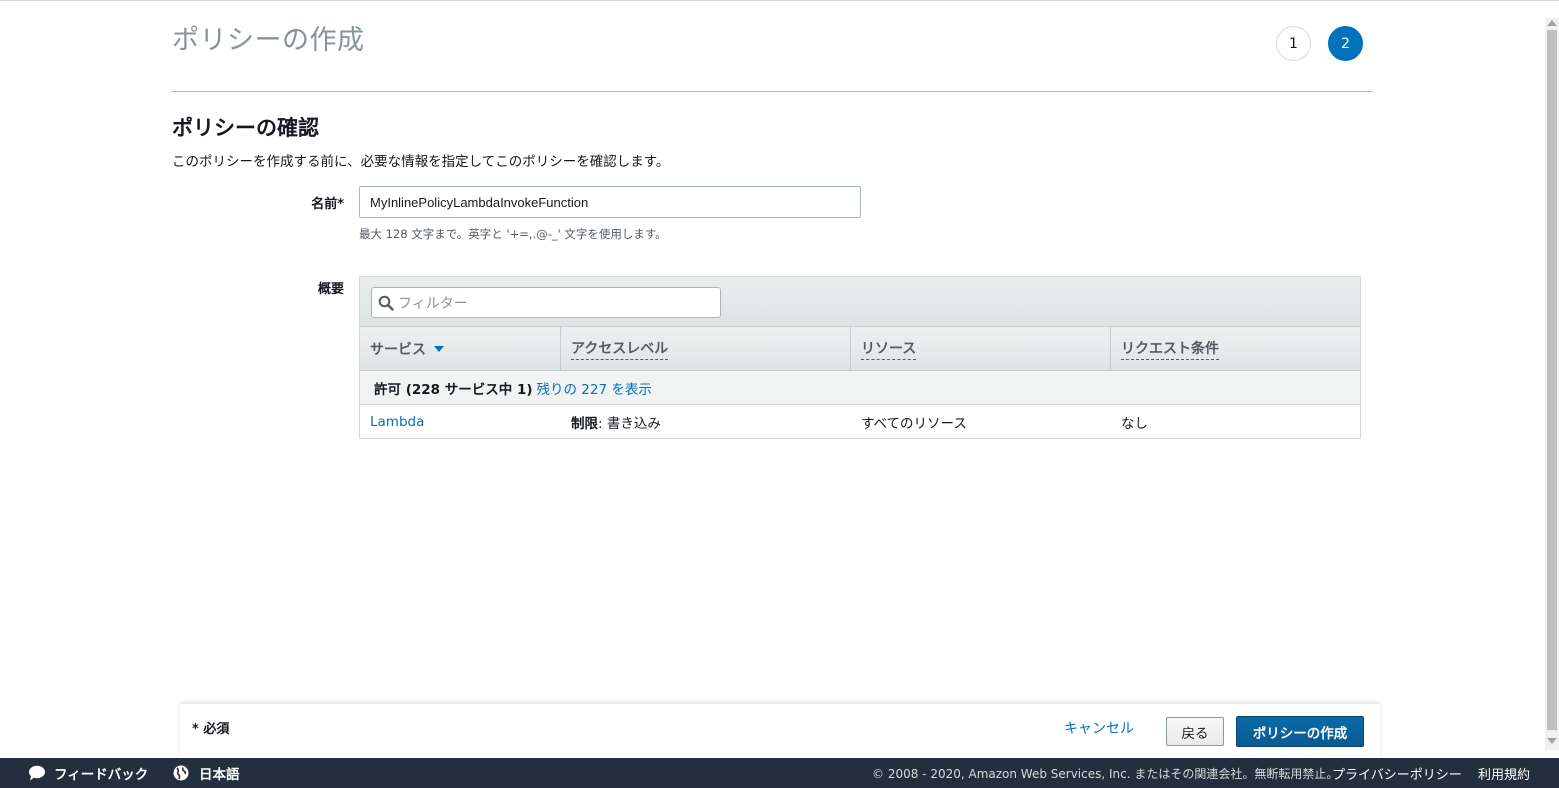 The image size is (1559, 788). What do you see at coordinates (1293, 43) in the screenshot?
I see `step-indicator-1: 1` at bounding box center [1293, 43].